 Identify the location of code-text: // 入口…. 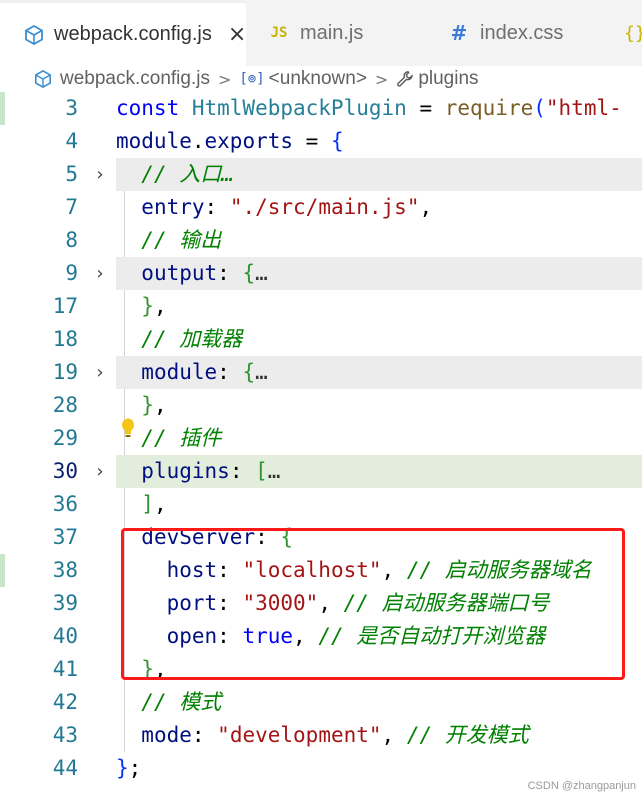
(175, 174).